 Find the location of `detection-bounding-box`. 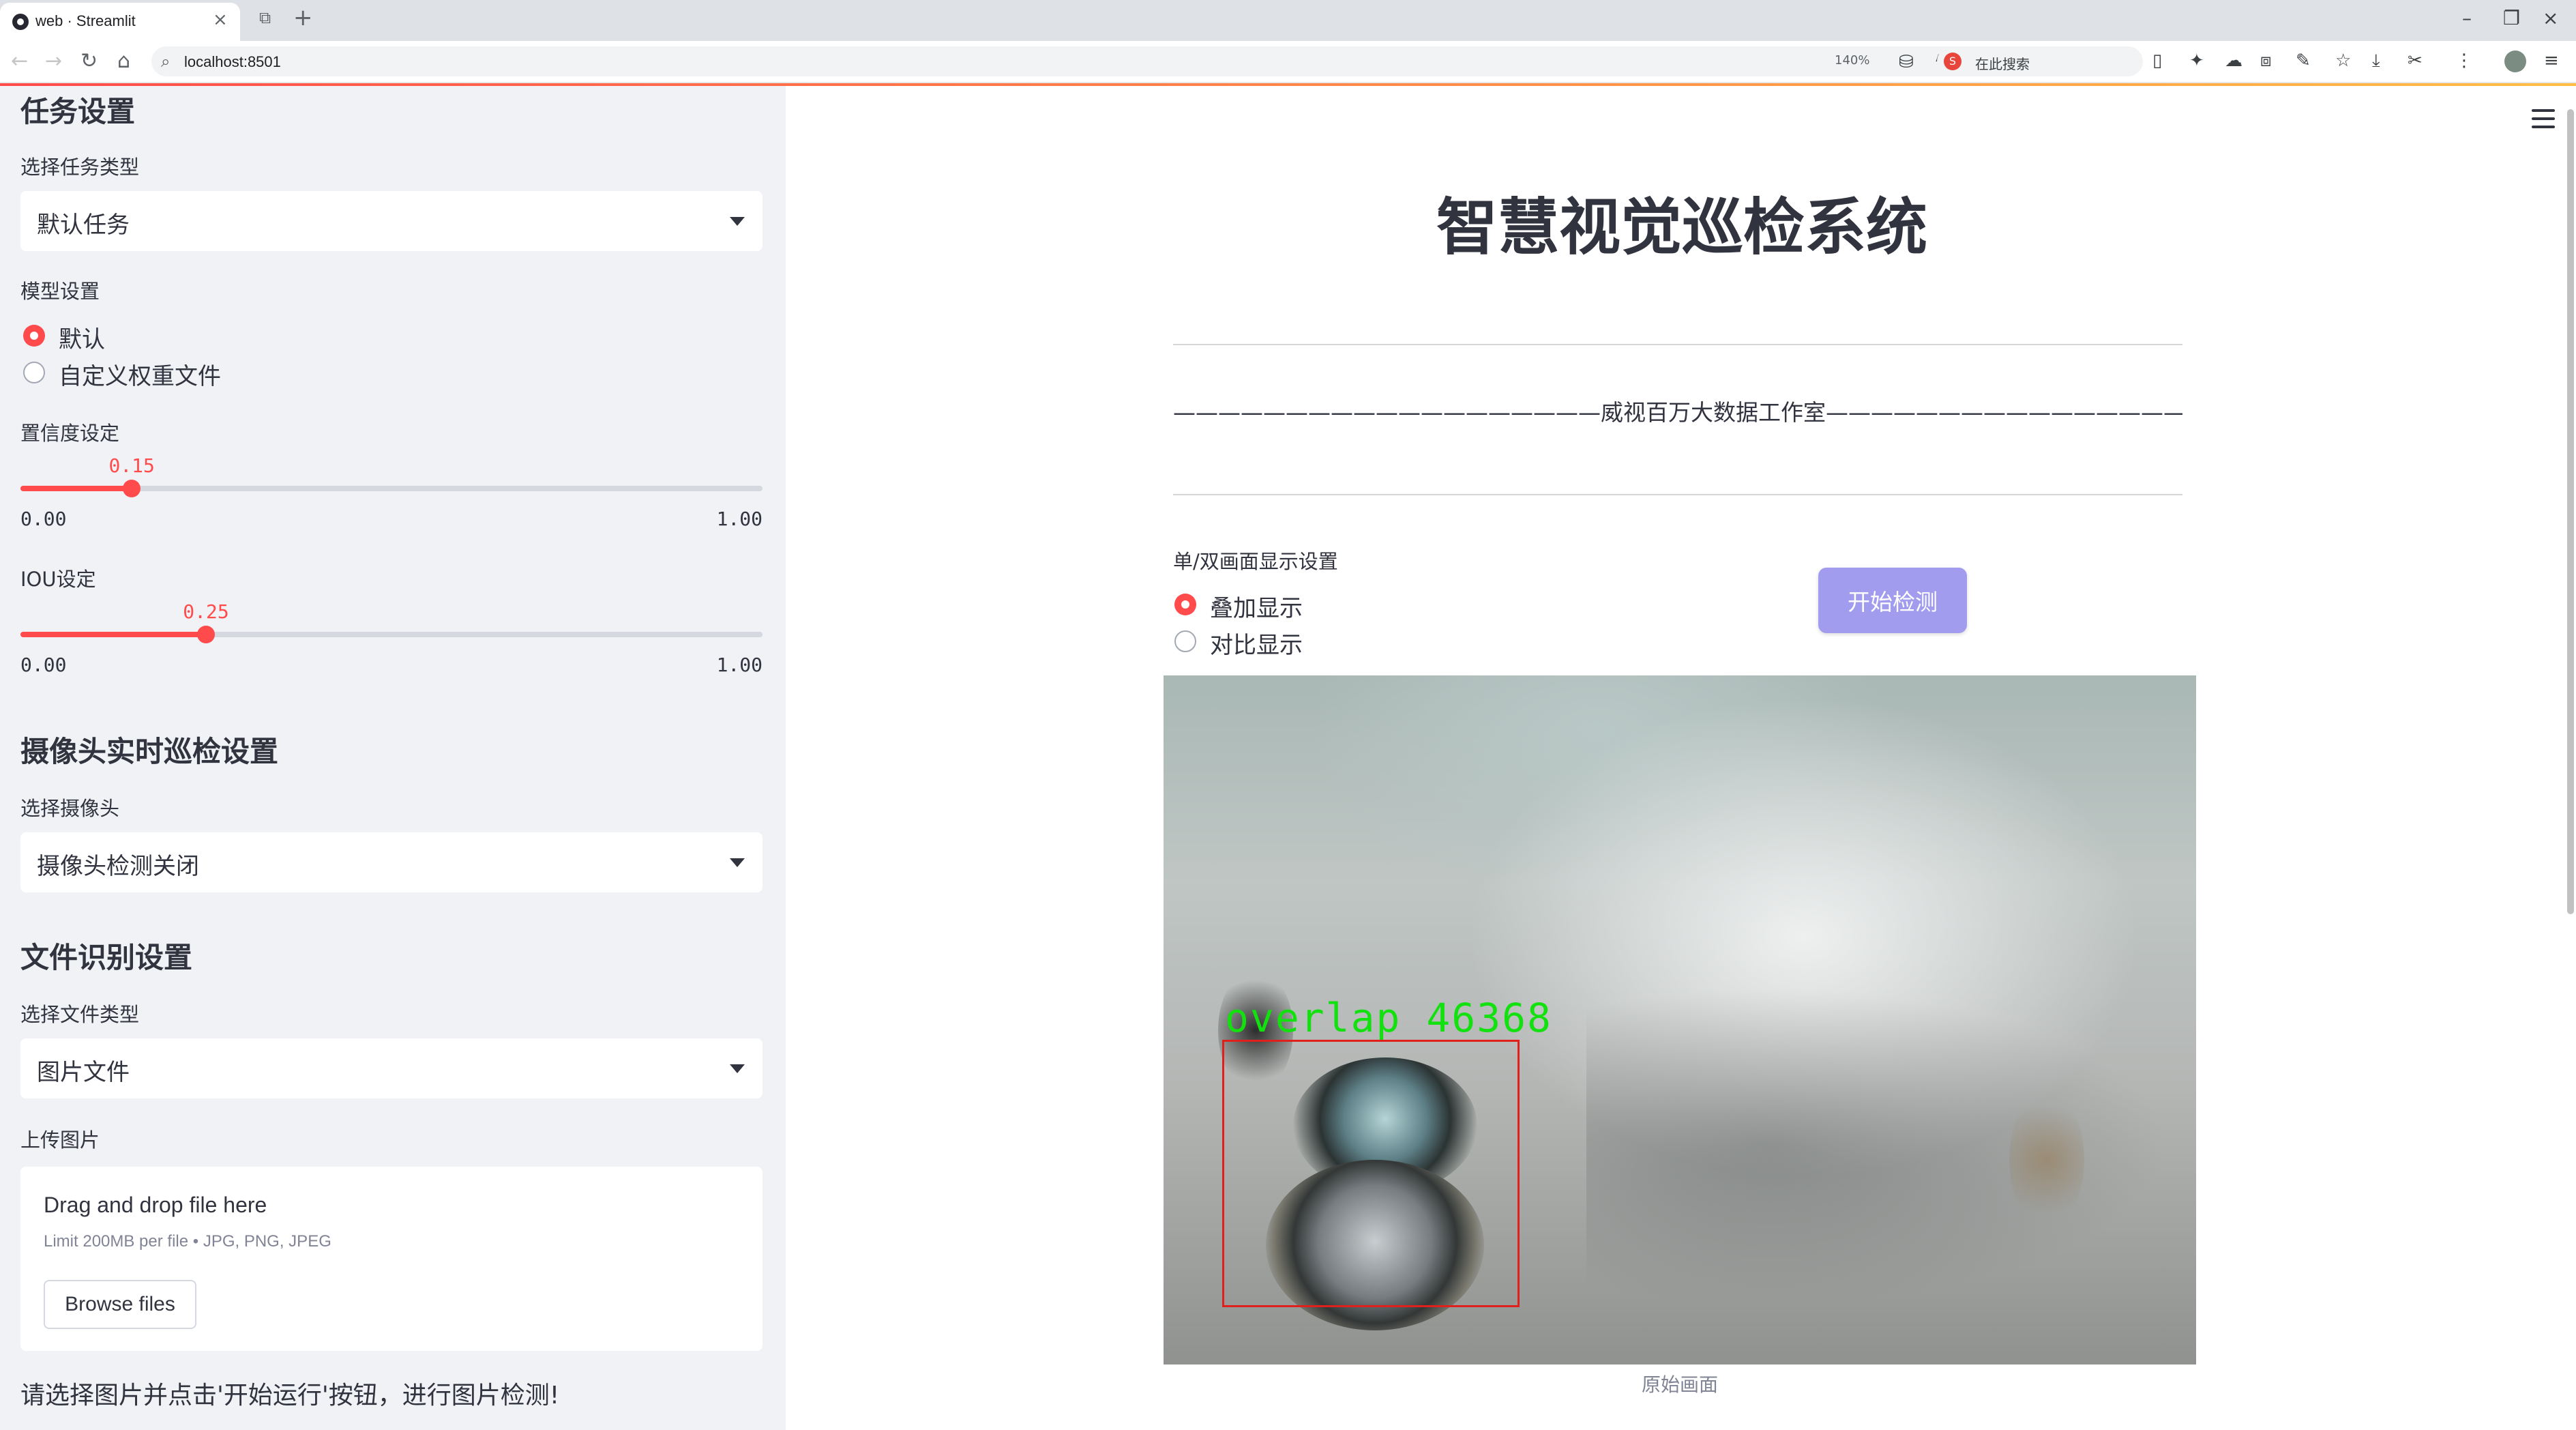

detection-bounding-box is located at coordinates (1371, 1174).